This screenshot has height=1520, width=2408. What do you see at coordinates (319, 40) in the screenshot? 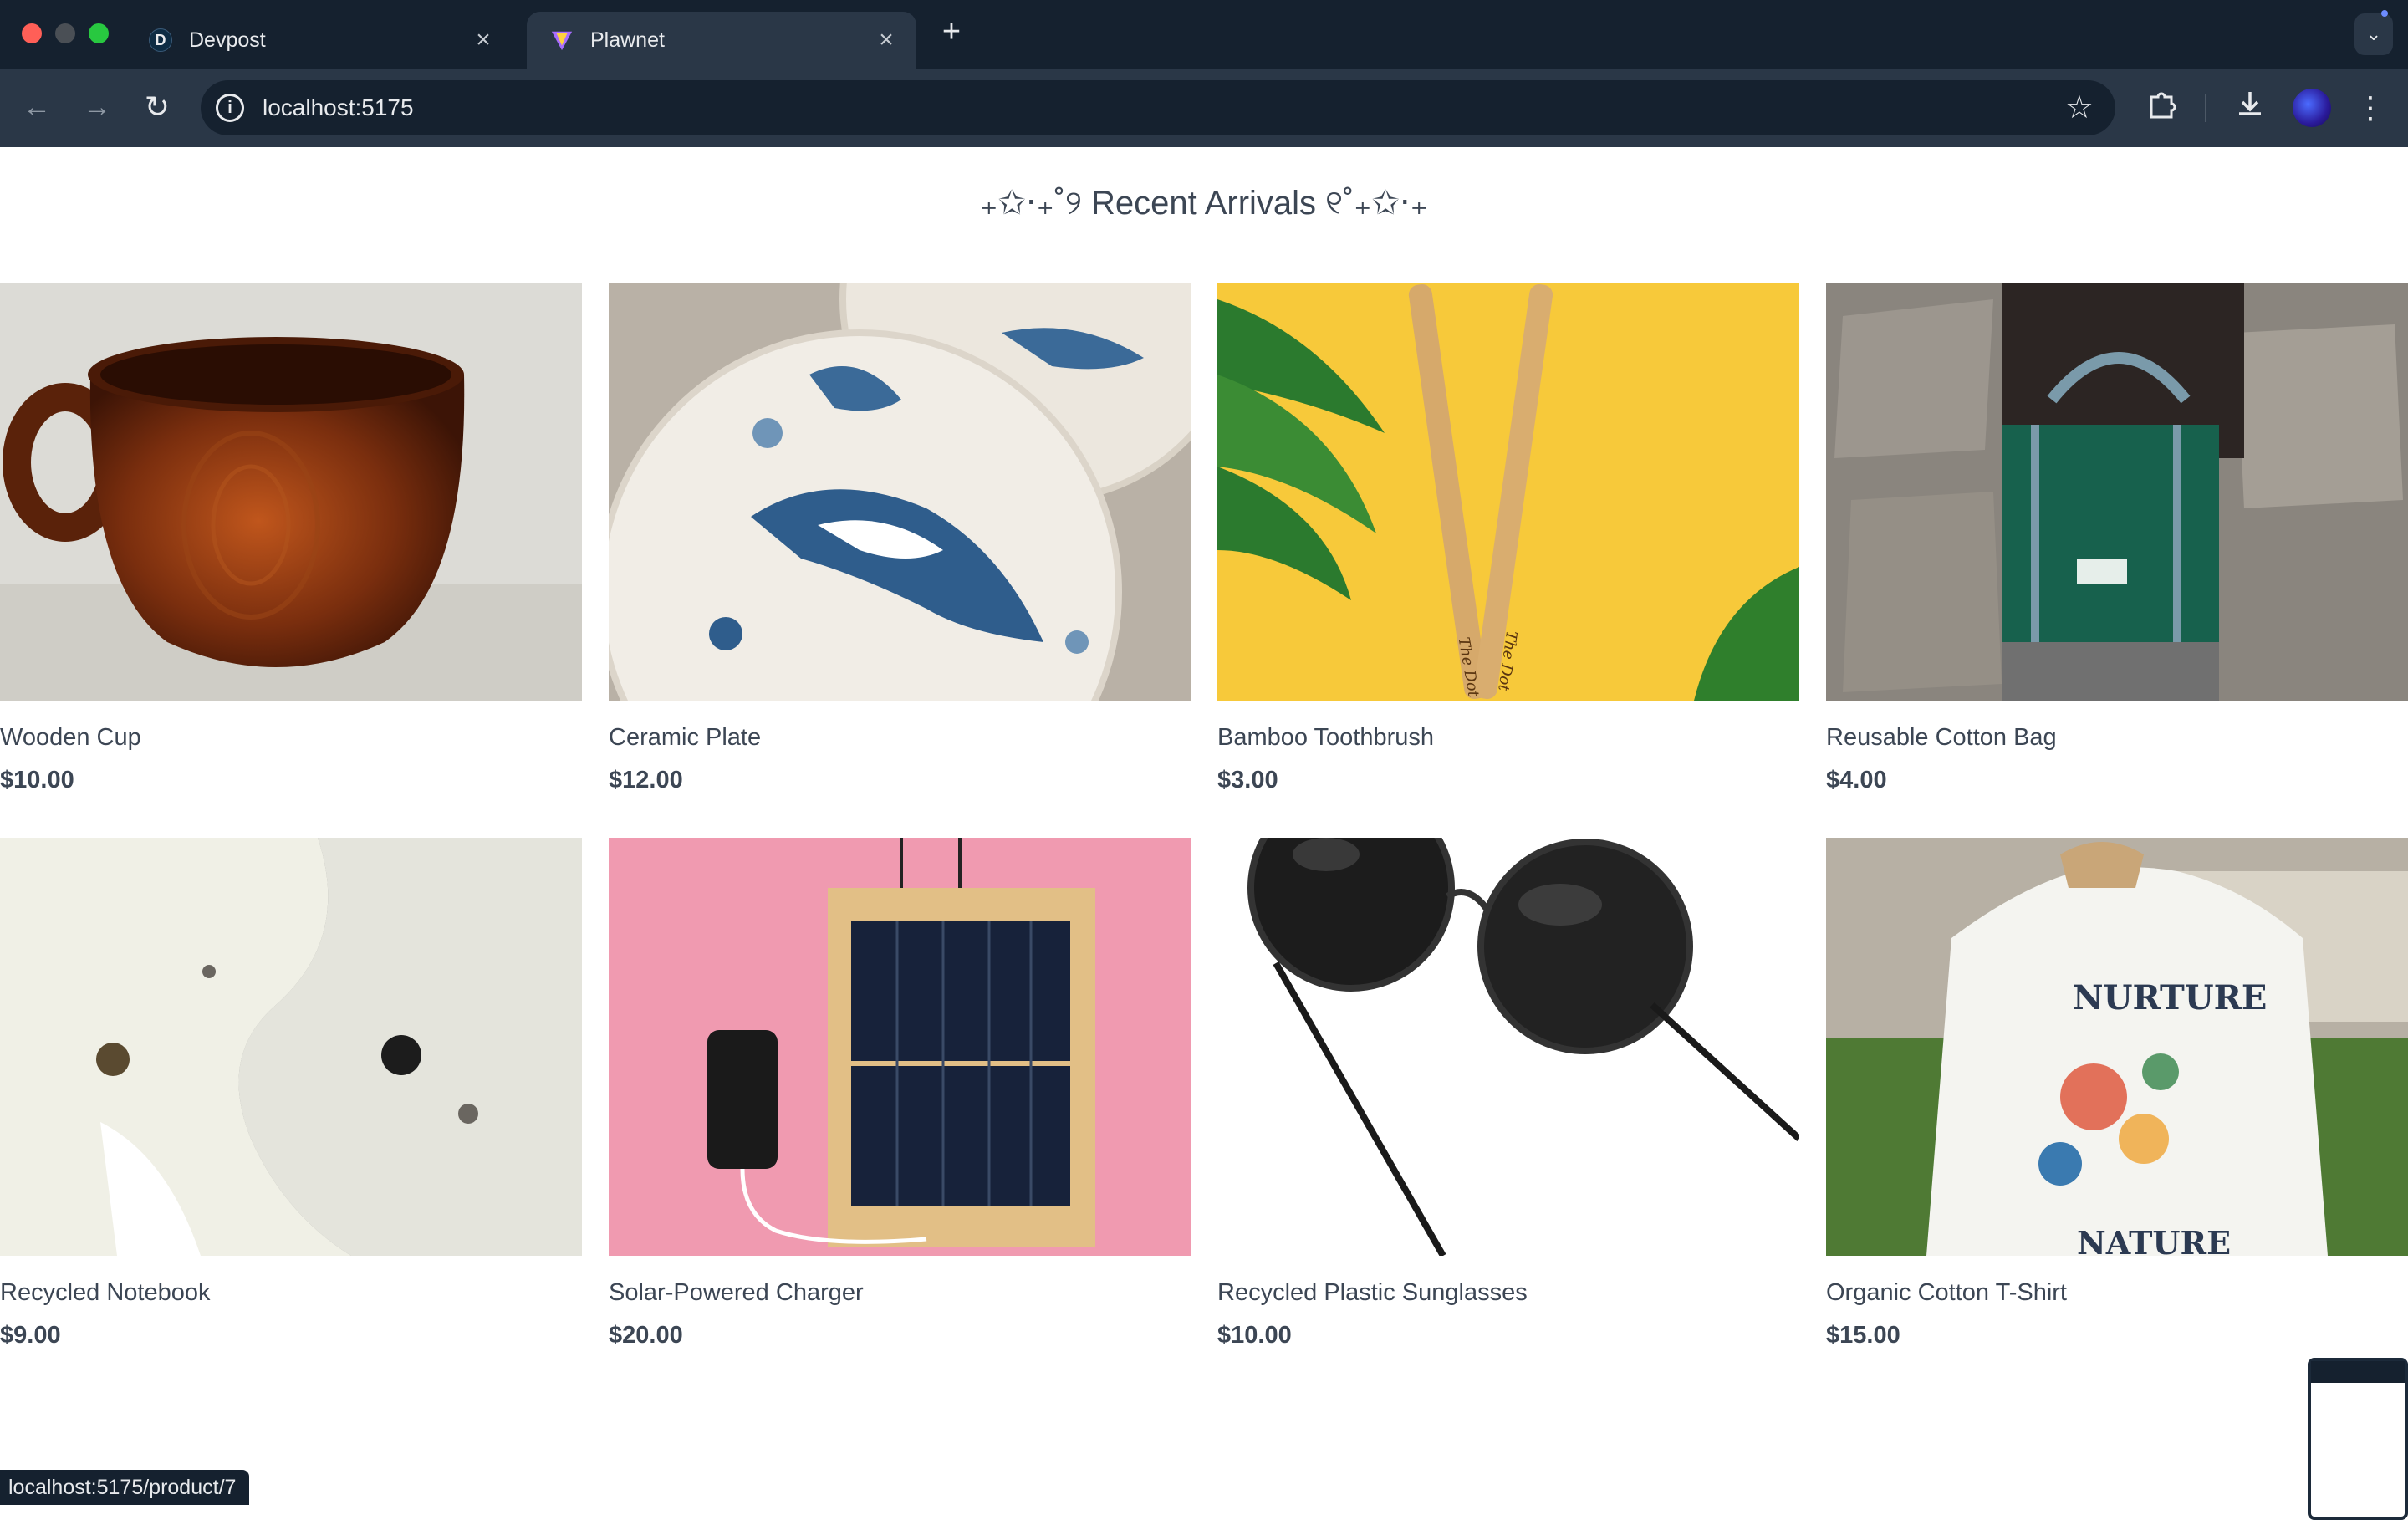
I see `tab-devpost: D Devpost ×` at bounding box center [319, 40].